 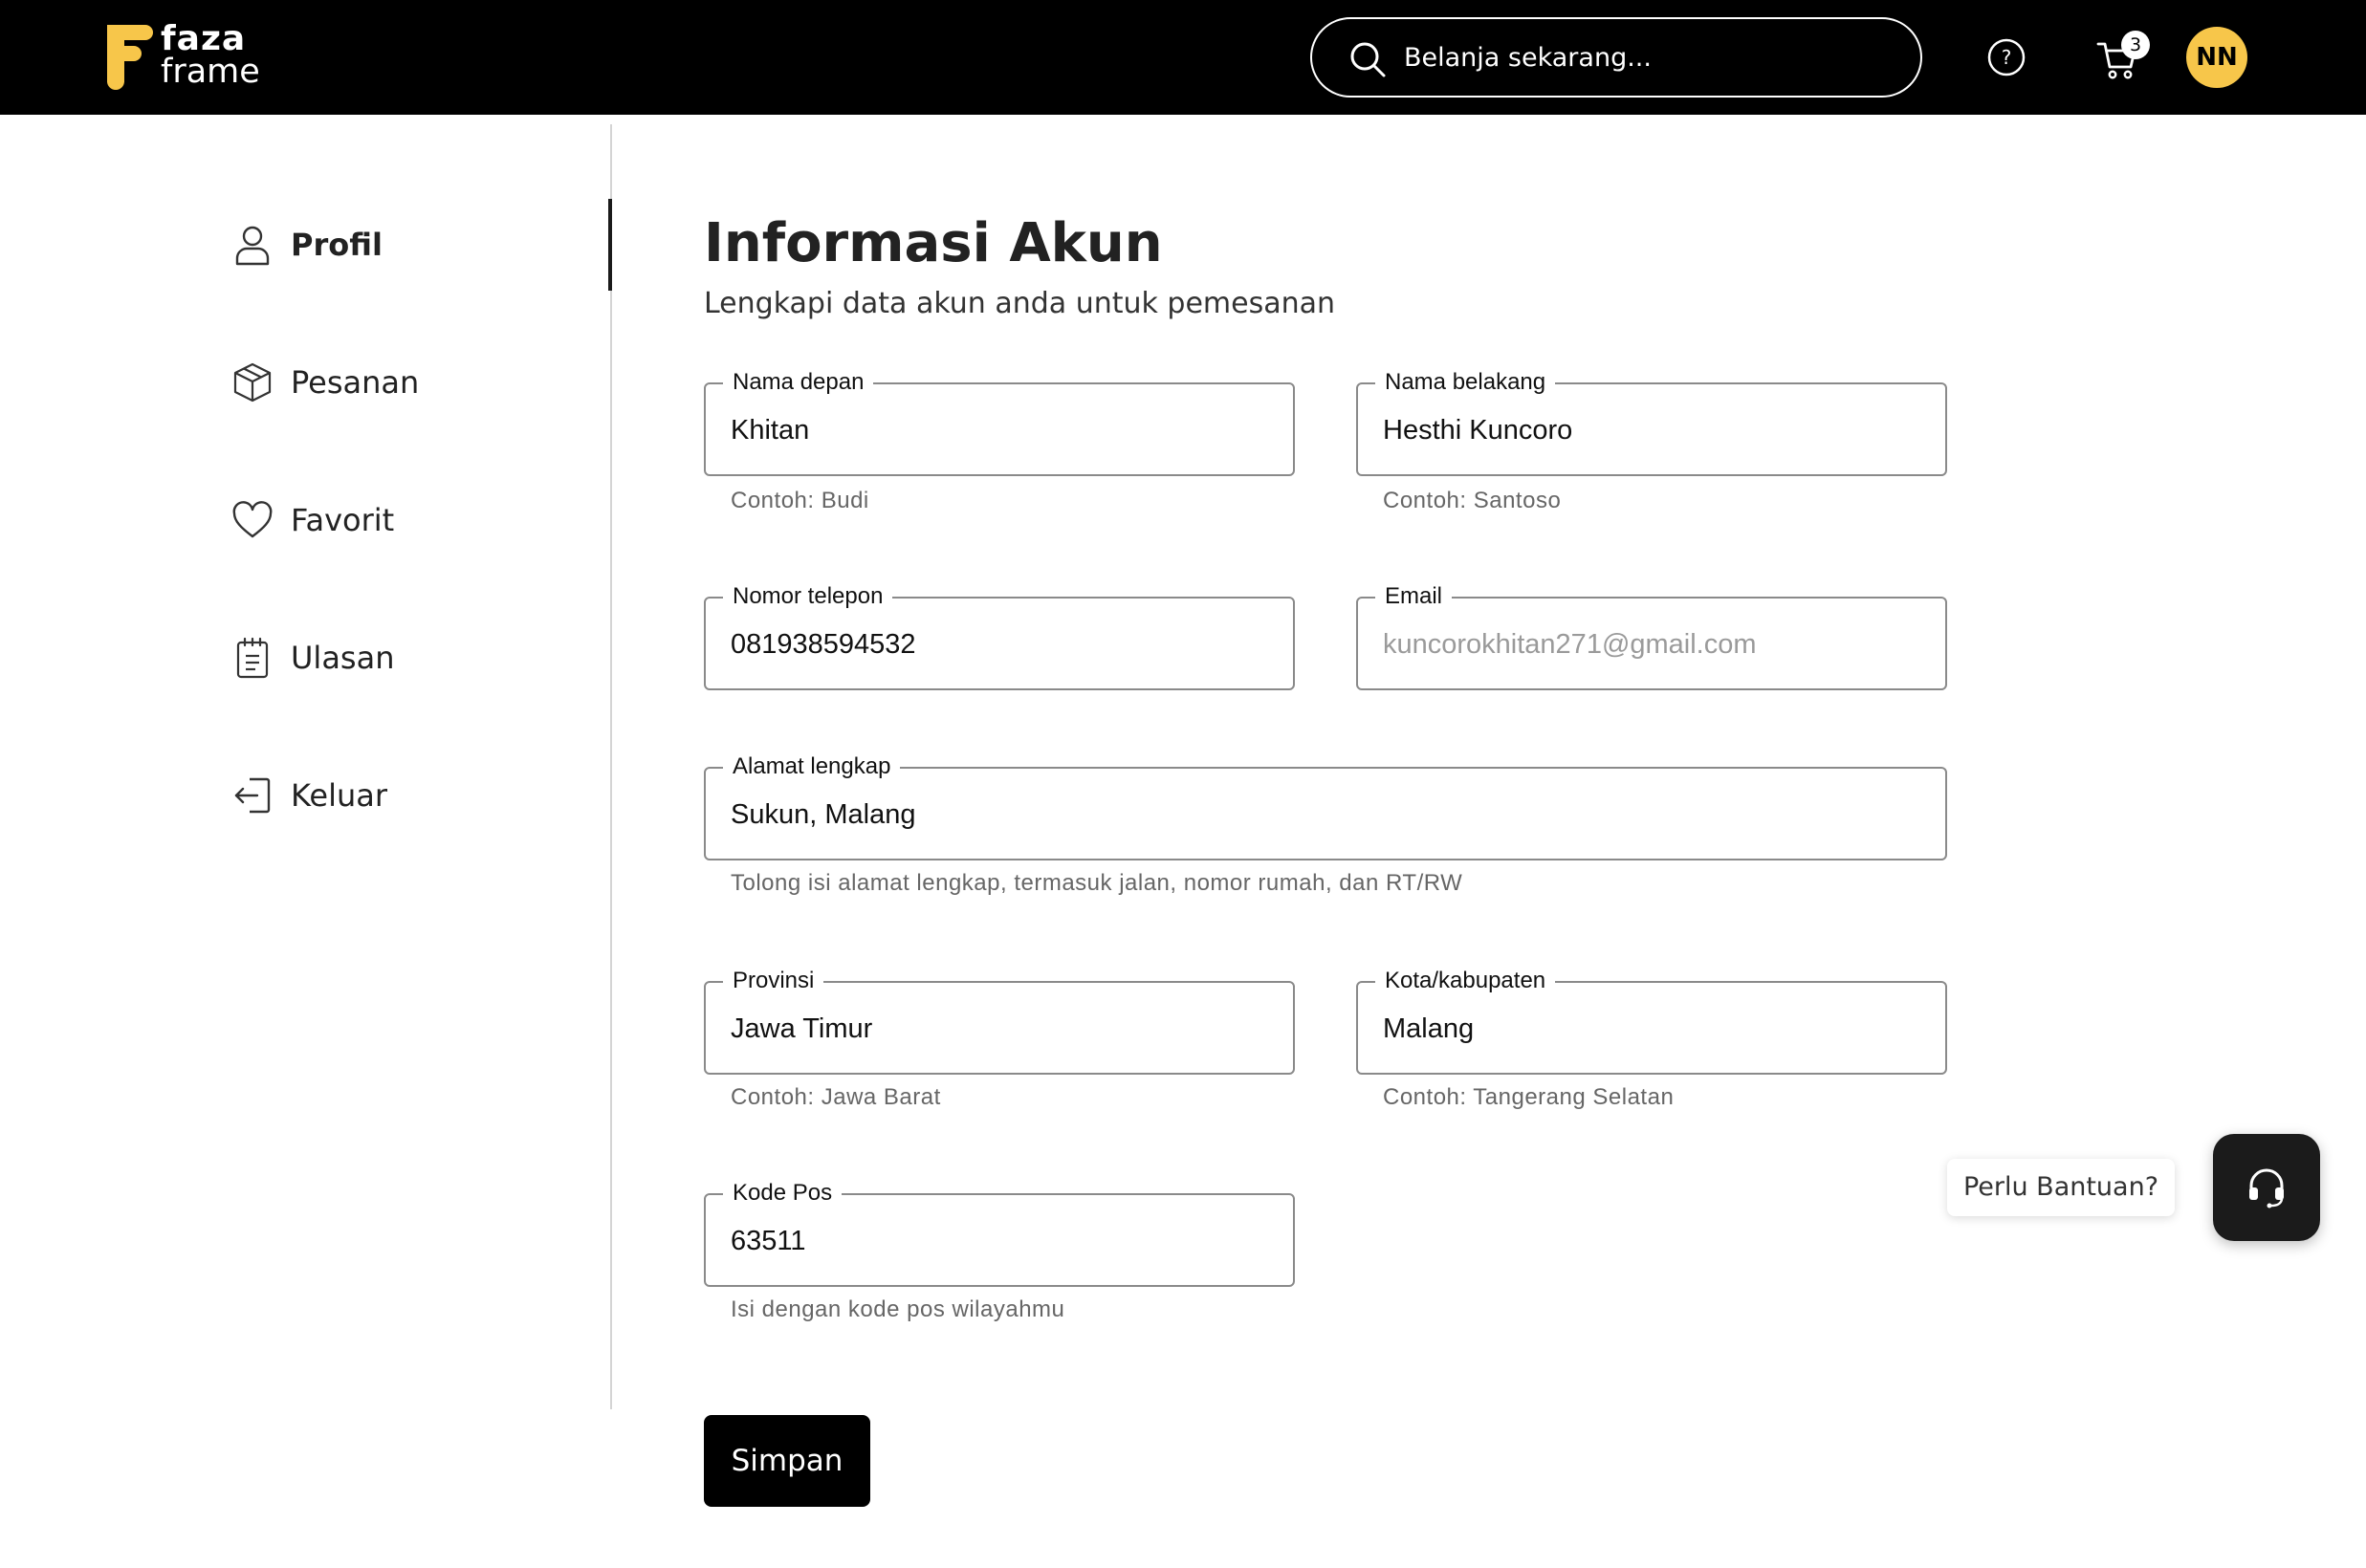 What do you see at coordinates (774, 981) in the screenshot?
I see `province-label: Provinsi` at bounding box center [774, 981].